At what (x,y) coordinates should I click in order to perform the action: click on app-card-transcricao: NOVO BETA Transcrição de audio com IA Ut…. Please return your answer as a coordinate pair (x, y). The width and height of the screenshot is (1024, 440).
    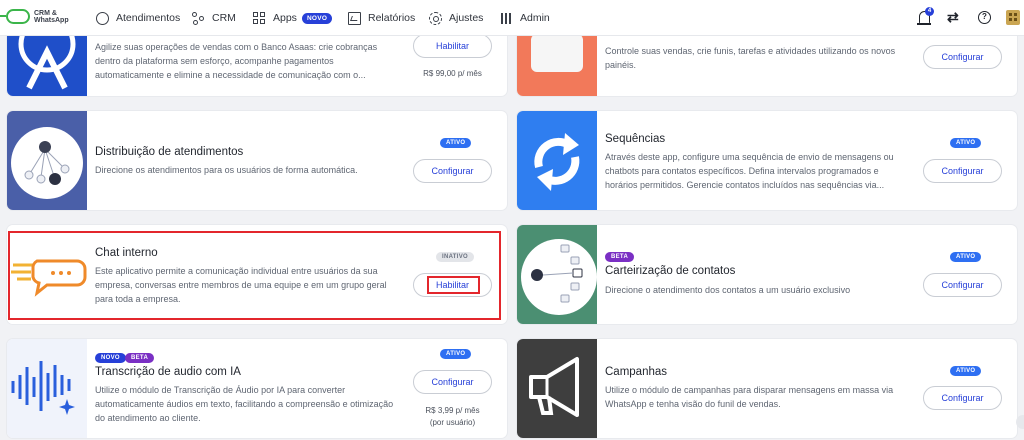
    Looking at the image, I should click on (257, 388).